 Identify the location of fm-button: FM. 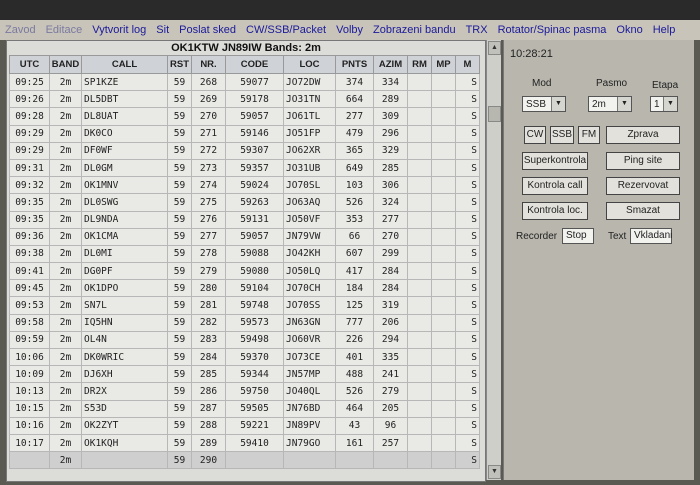
(589, 135).